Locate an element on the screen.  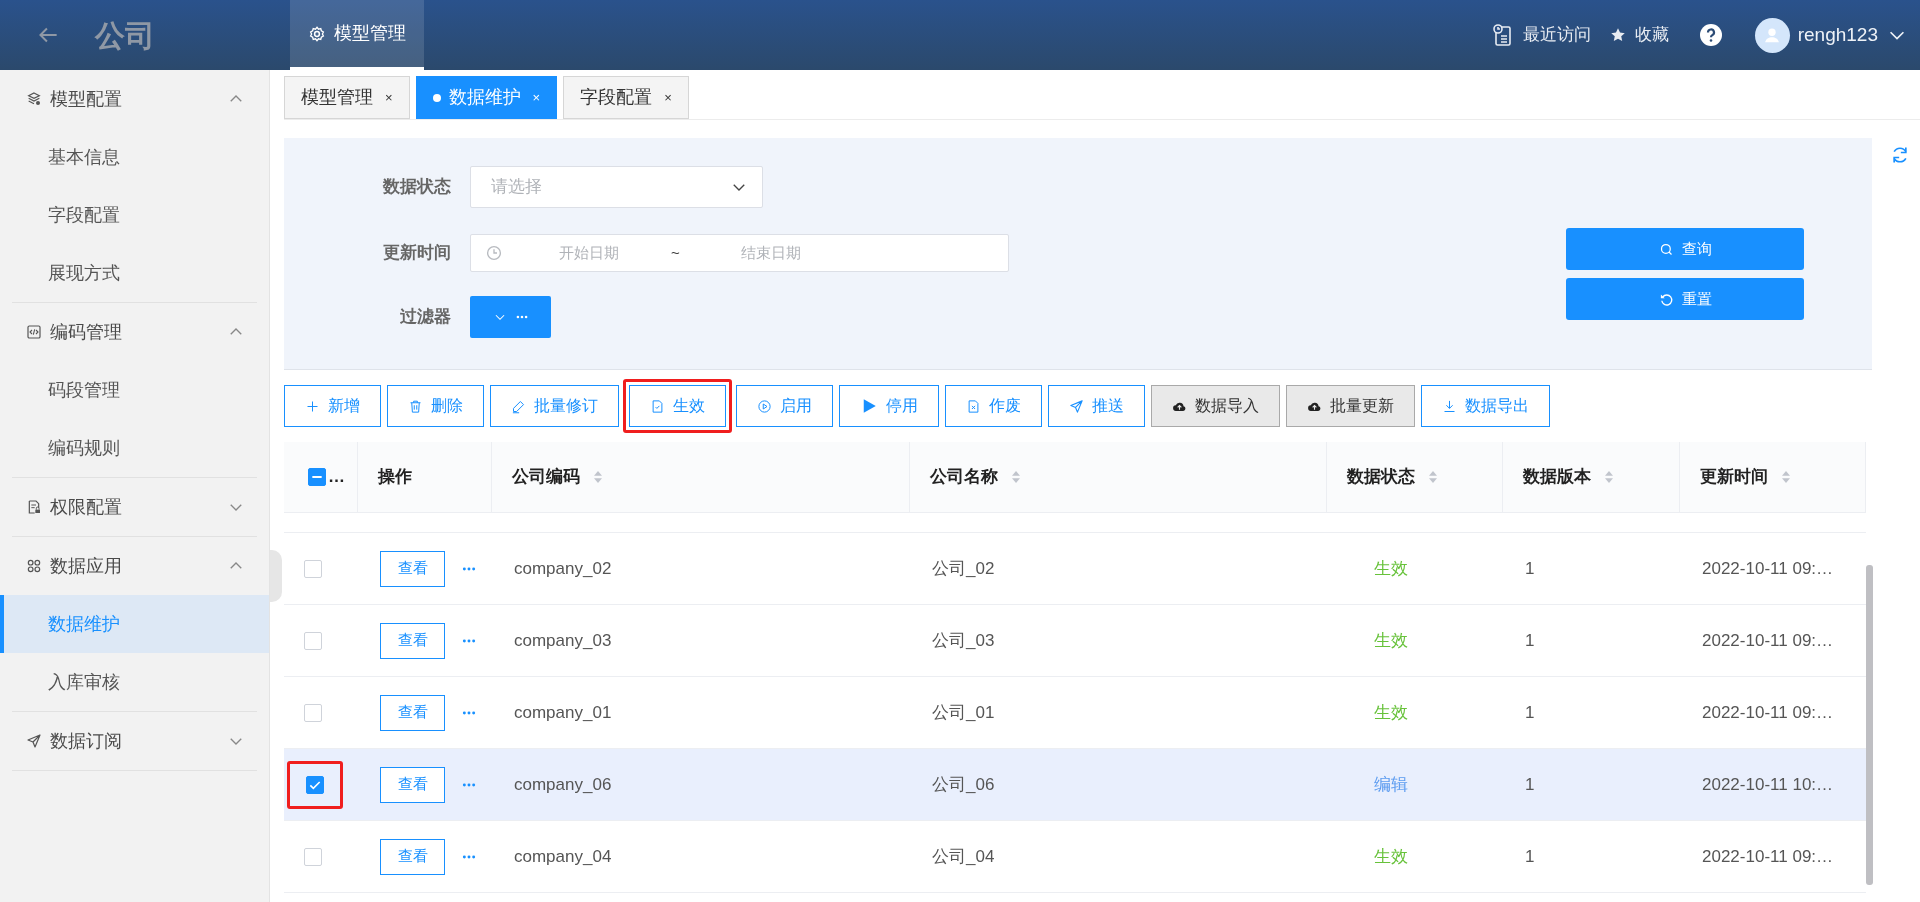
table-cell-text: company_01 is located at coordinates (563, 712).